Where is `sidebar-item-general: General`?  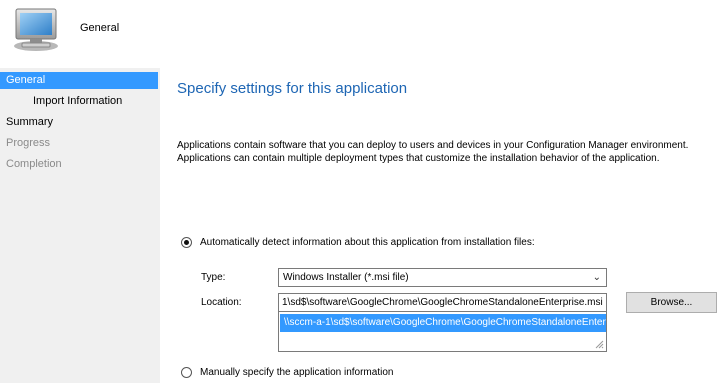
sidebar-item-general: General is located at coordinates (79, 80).